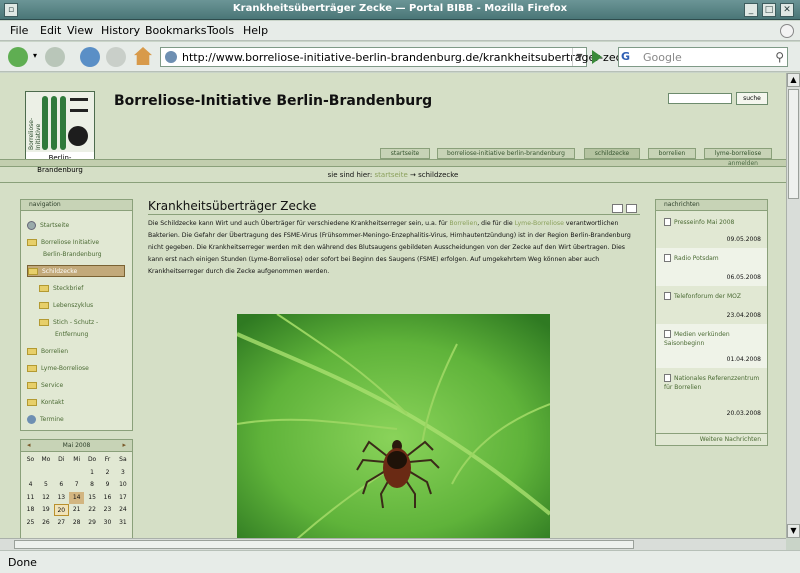 The width and height of the screenshot is (800, 573). I want to click on calendar-day: 23, so click(107, 510).